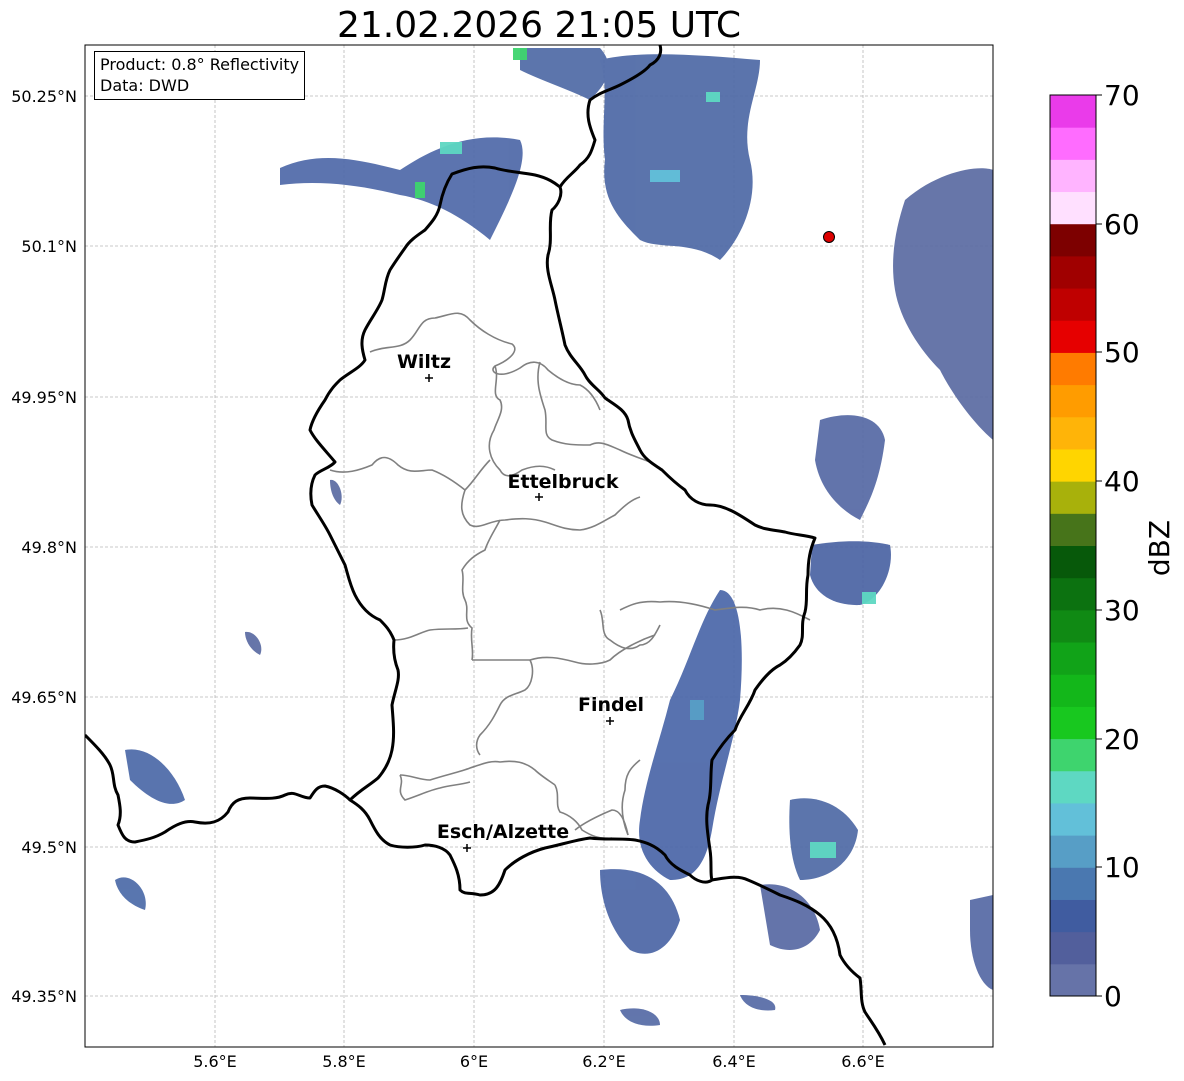 The height and width of the screenshot is (1081, 1184). I want to click on lon-label: 6.6°E, so click(863, 1061).